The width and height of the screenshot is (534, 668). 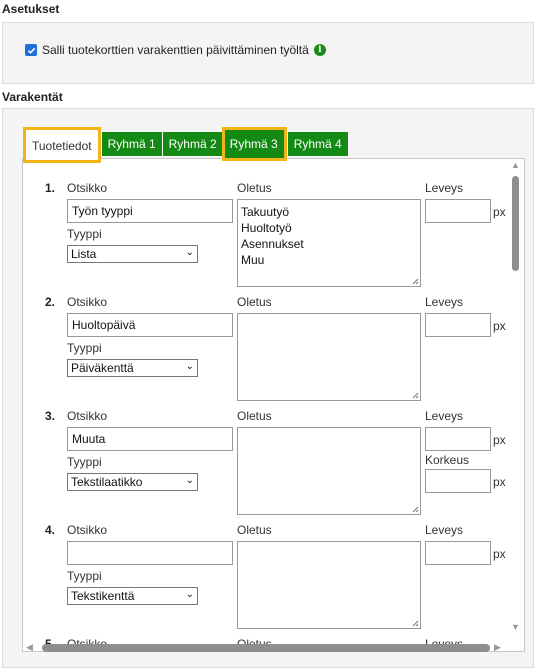 I want to click on field-title-input: Työn tyyppi, so click(x=150, y=211).